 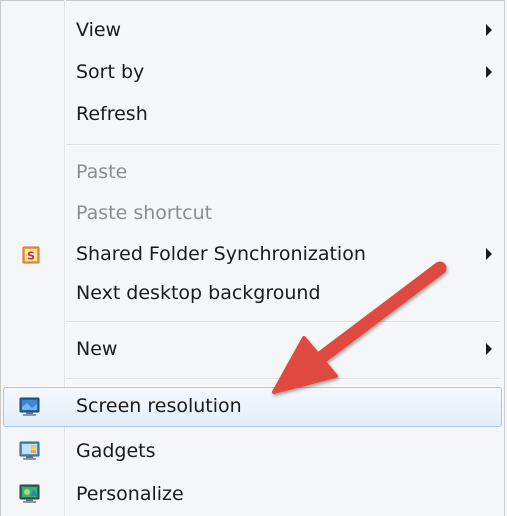 What do you see at coordinates (198, 293) in the screenshot?
I see `menu-item-label: Next desktop background` at bounding box center [198, 293].